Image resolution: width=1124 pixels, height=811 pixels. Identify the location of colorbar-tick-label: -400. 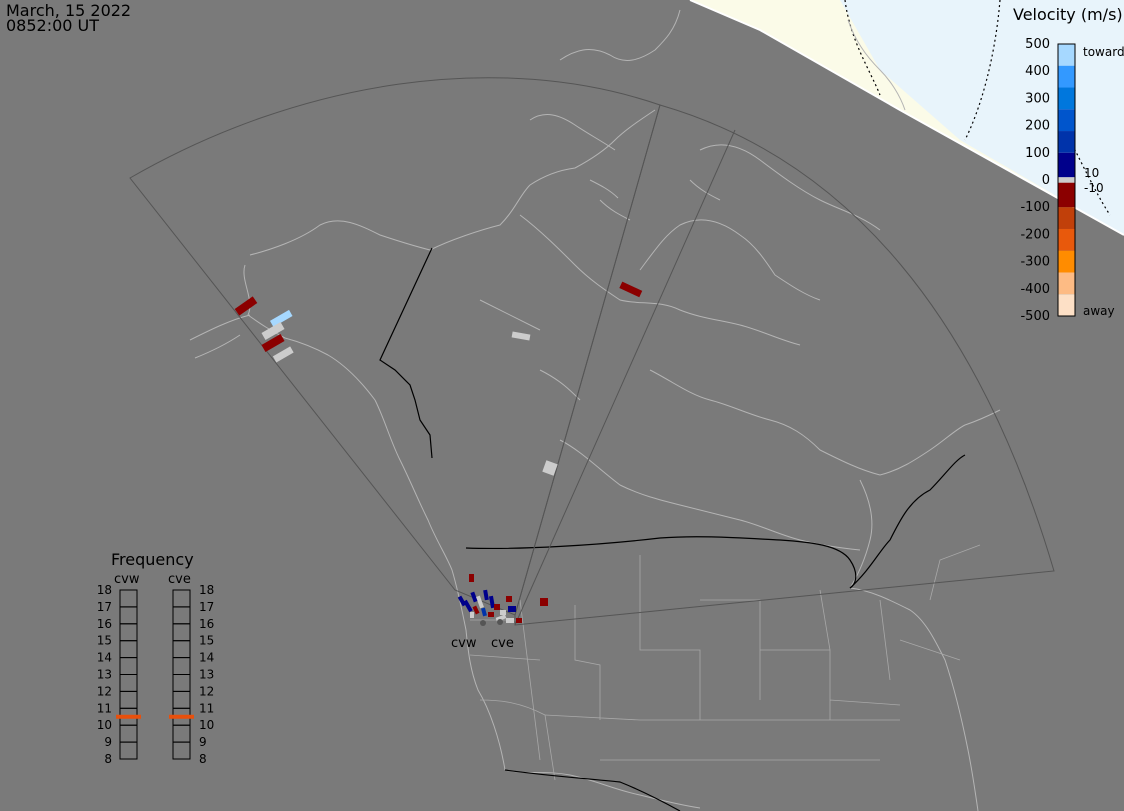
(1035, 289).